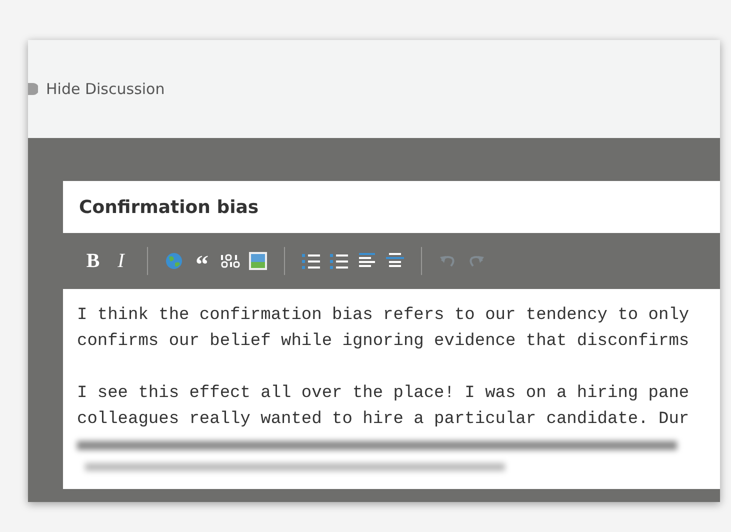  Describe the element at coordinates (93, 261) in the screenshot. I see `bold-button: B` at that location.